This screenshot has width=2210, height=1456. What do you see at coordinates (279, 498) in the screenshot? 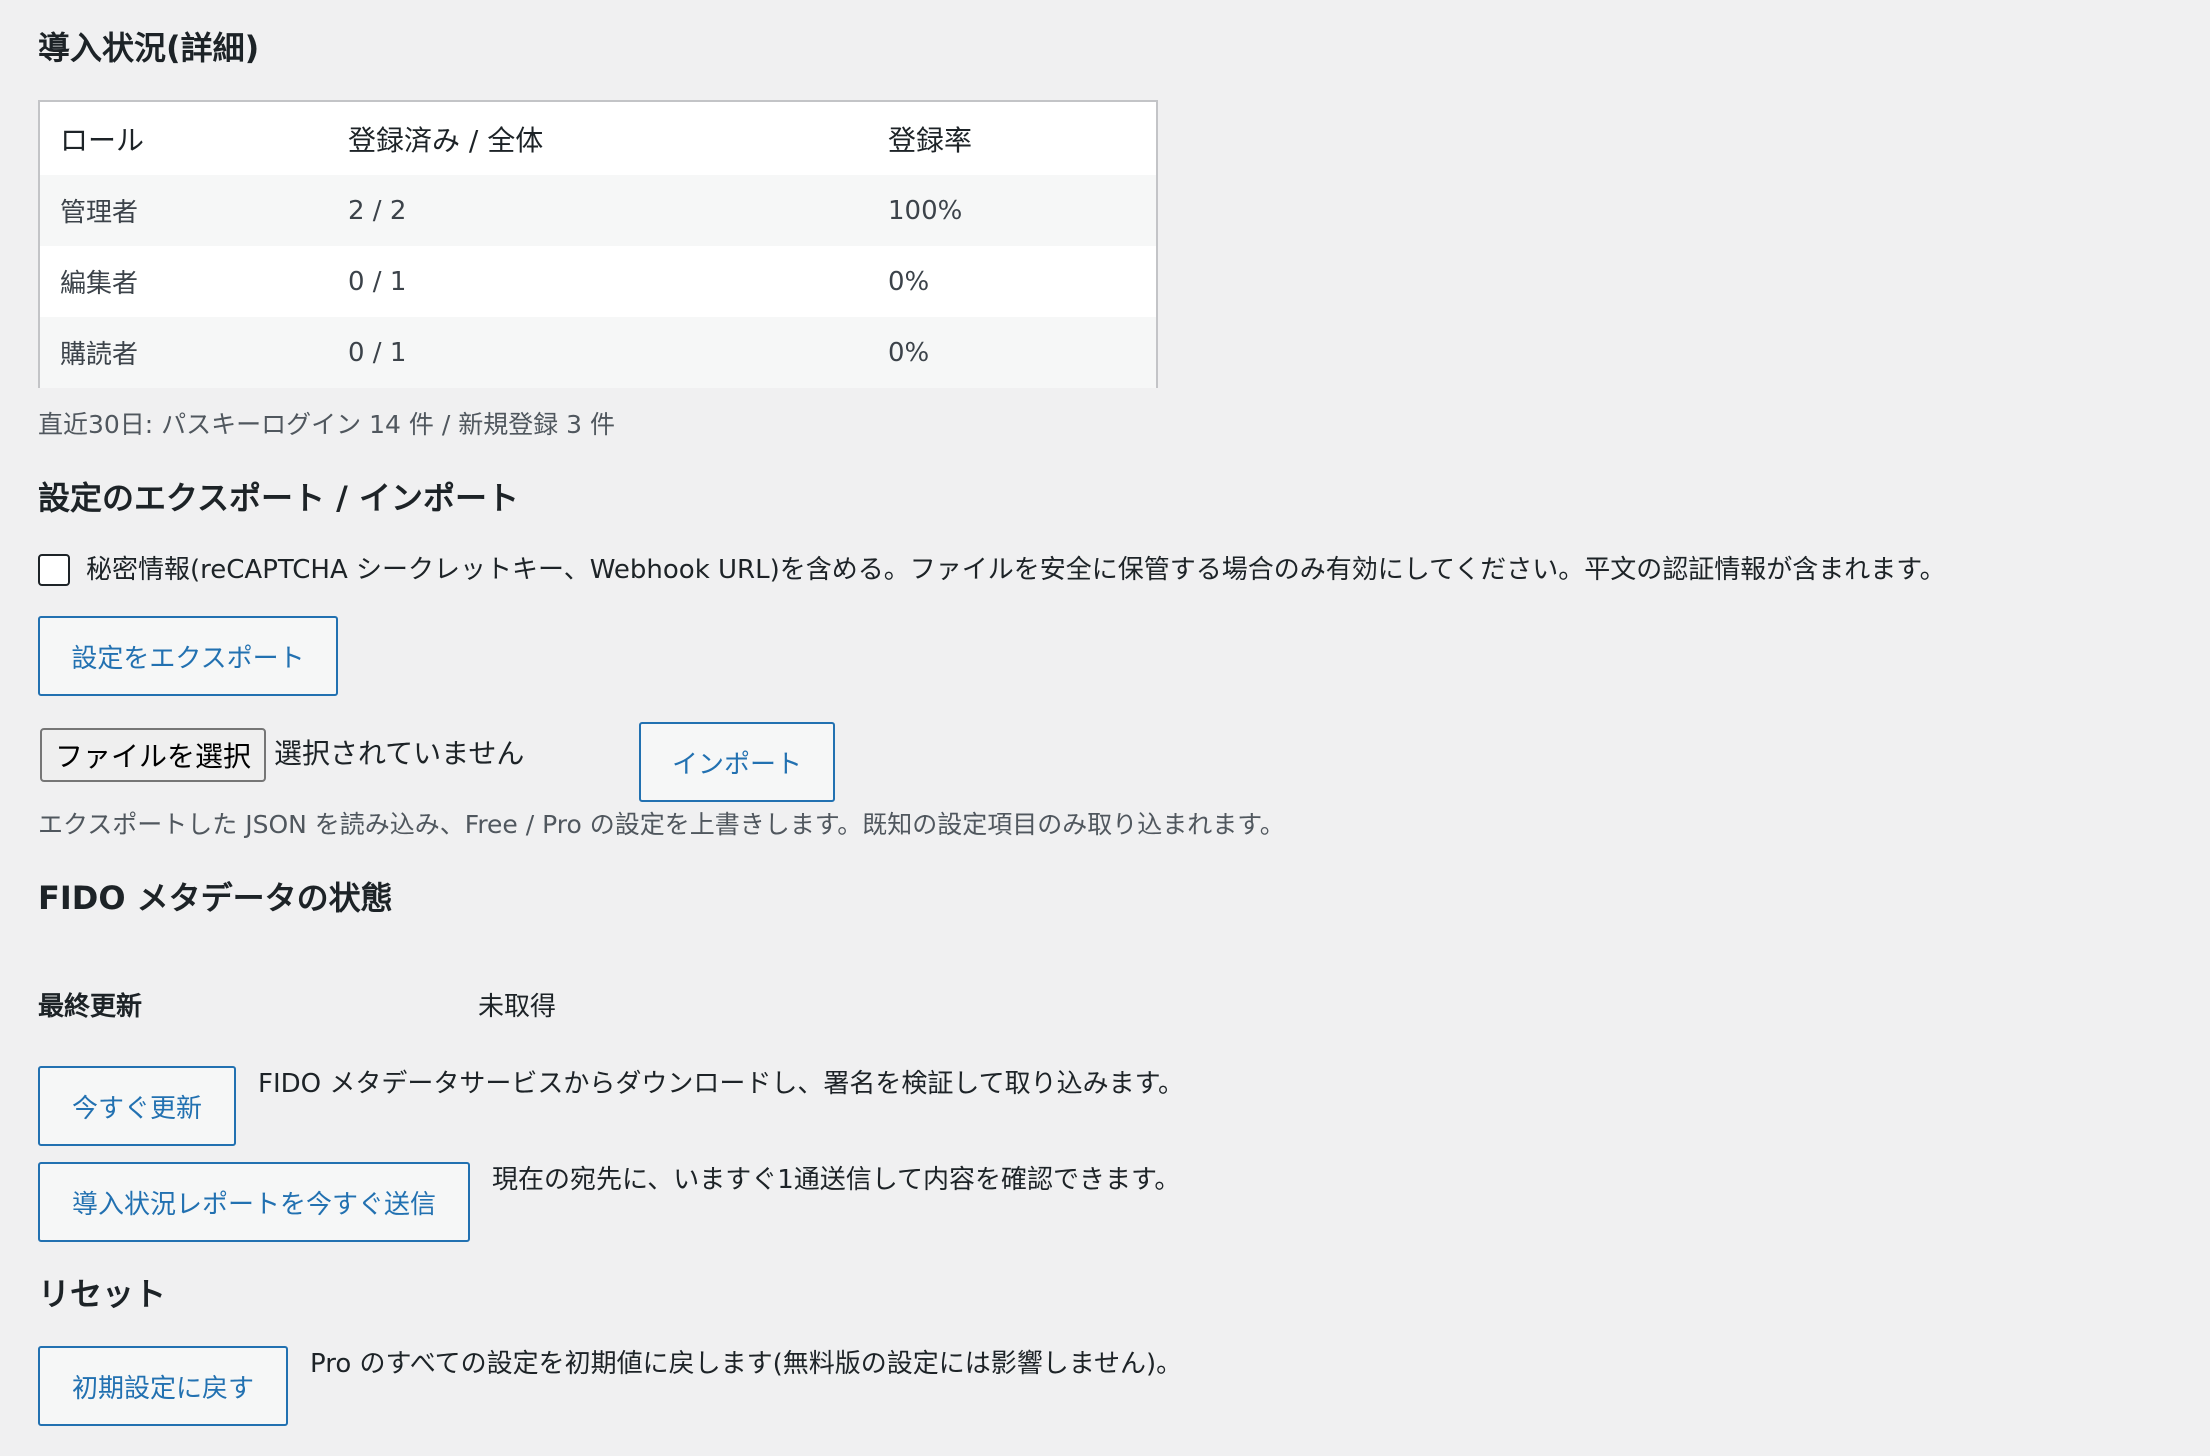
I see `export-import-title: 設定のエクスポート / インポート` at bounding box center [279, 498].